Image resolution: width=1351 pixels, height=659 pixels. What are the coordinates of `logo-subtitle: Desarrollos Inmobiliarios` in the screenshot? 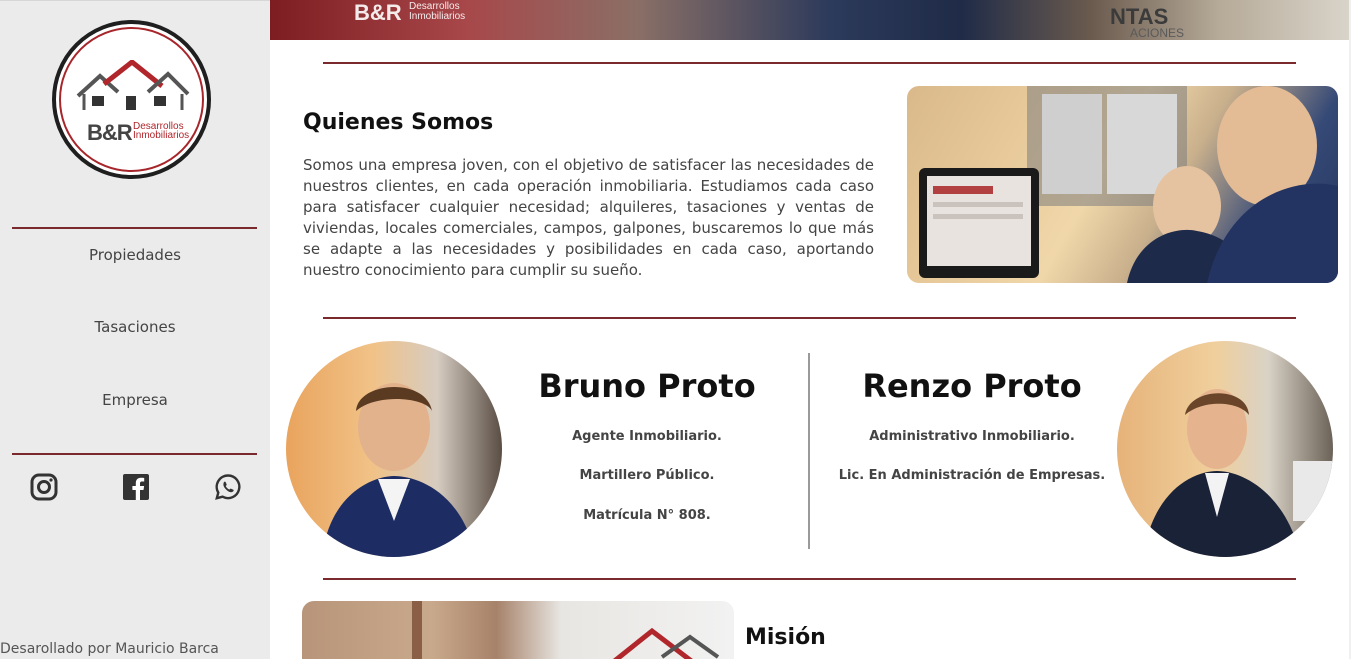 It's located at (163, 131).